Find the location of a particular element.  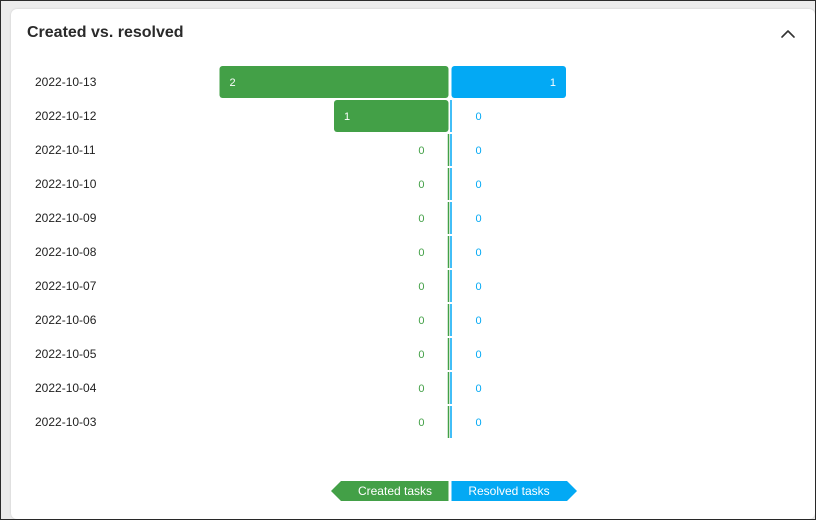

legend-resolved-label: Resolved tasks is located at coordinates (508, 491).